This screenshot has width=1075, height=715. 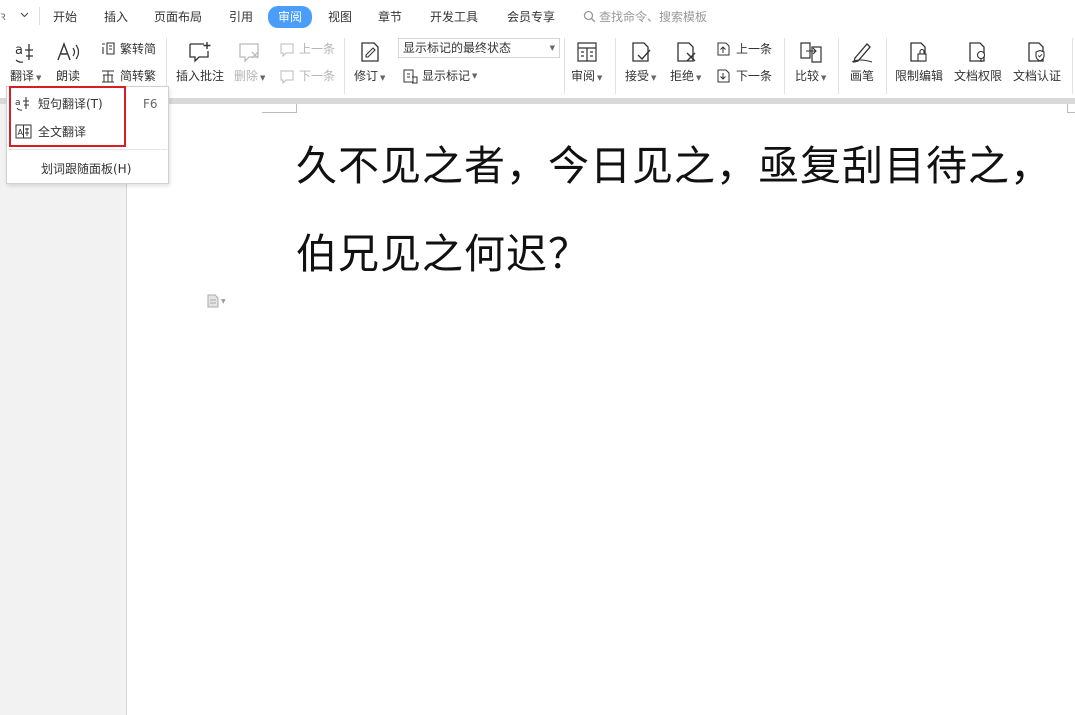 I want to click on search-box: 查找命令、搜索模板, so click(x=645, y=16).